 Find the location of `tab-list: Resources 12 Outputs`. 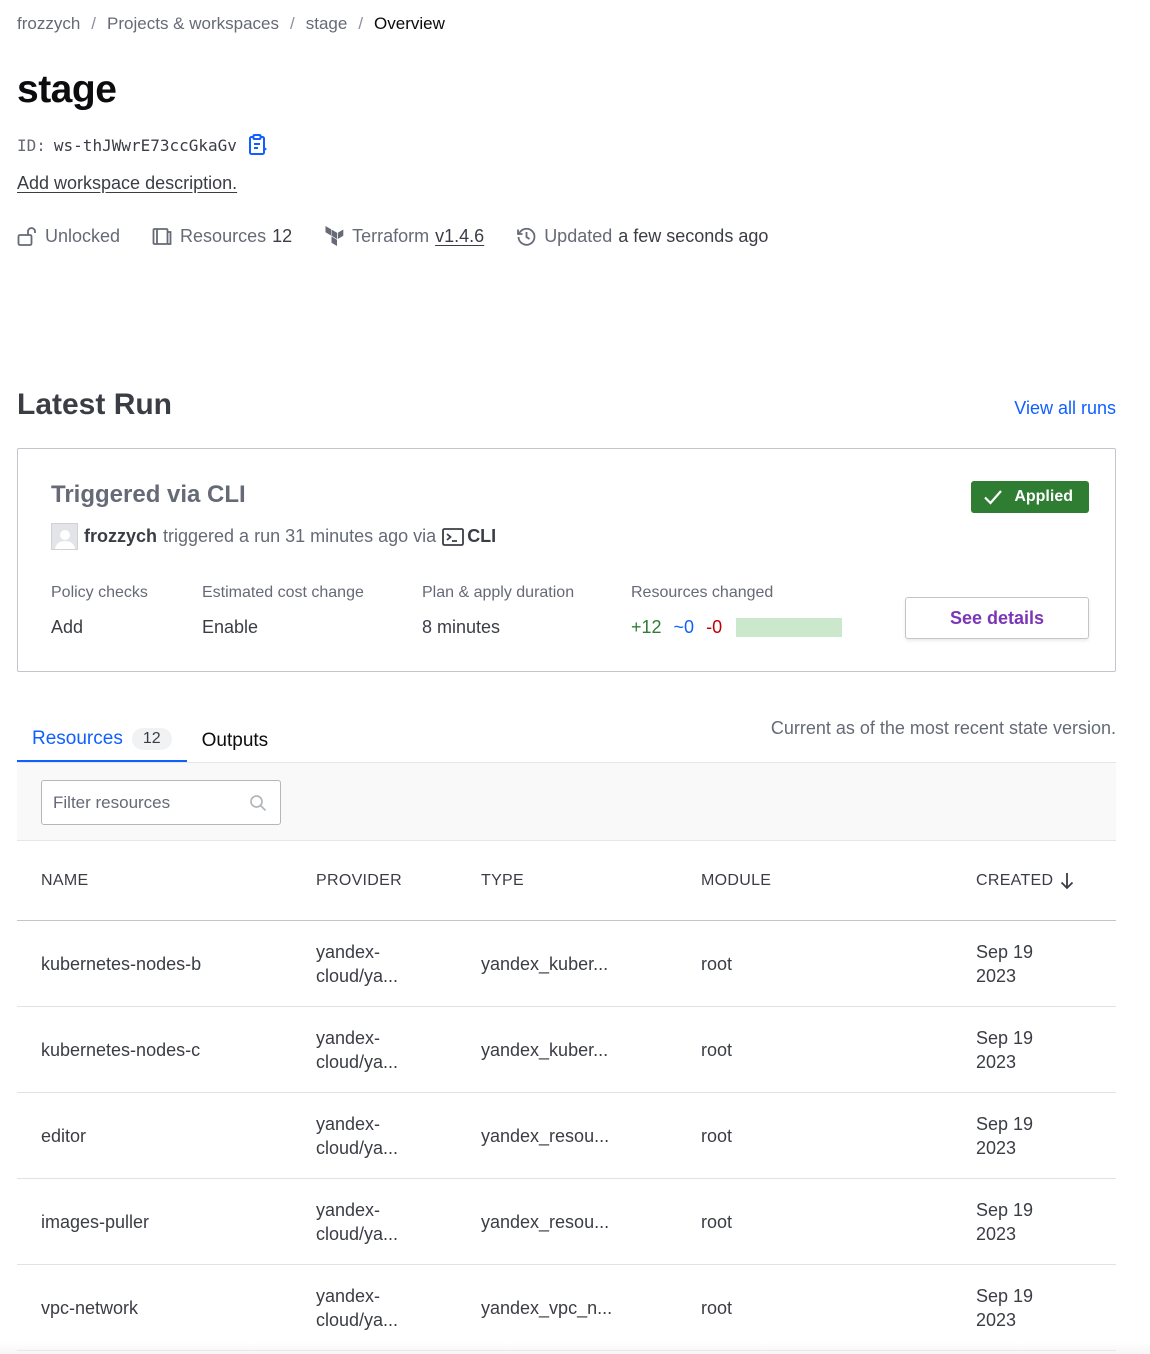

tab-list: Resources 12 Outputs is located at coordinates (150, 740).